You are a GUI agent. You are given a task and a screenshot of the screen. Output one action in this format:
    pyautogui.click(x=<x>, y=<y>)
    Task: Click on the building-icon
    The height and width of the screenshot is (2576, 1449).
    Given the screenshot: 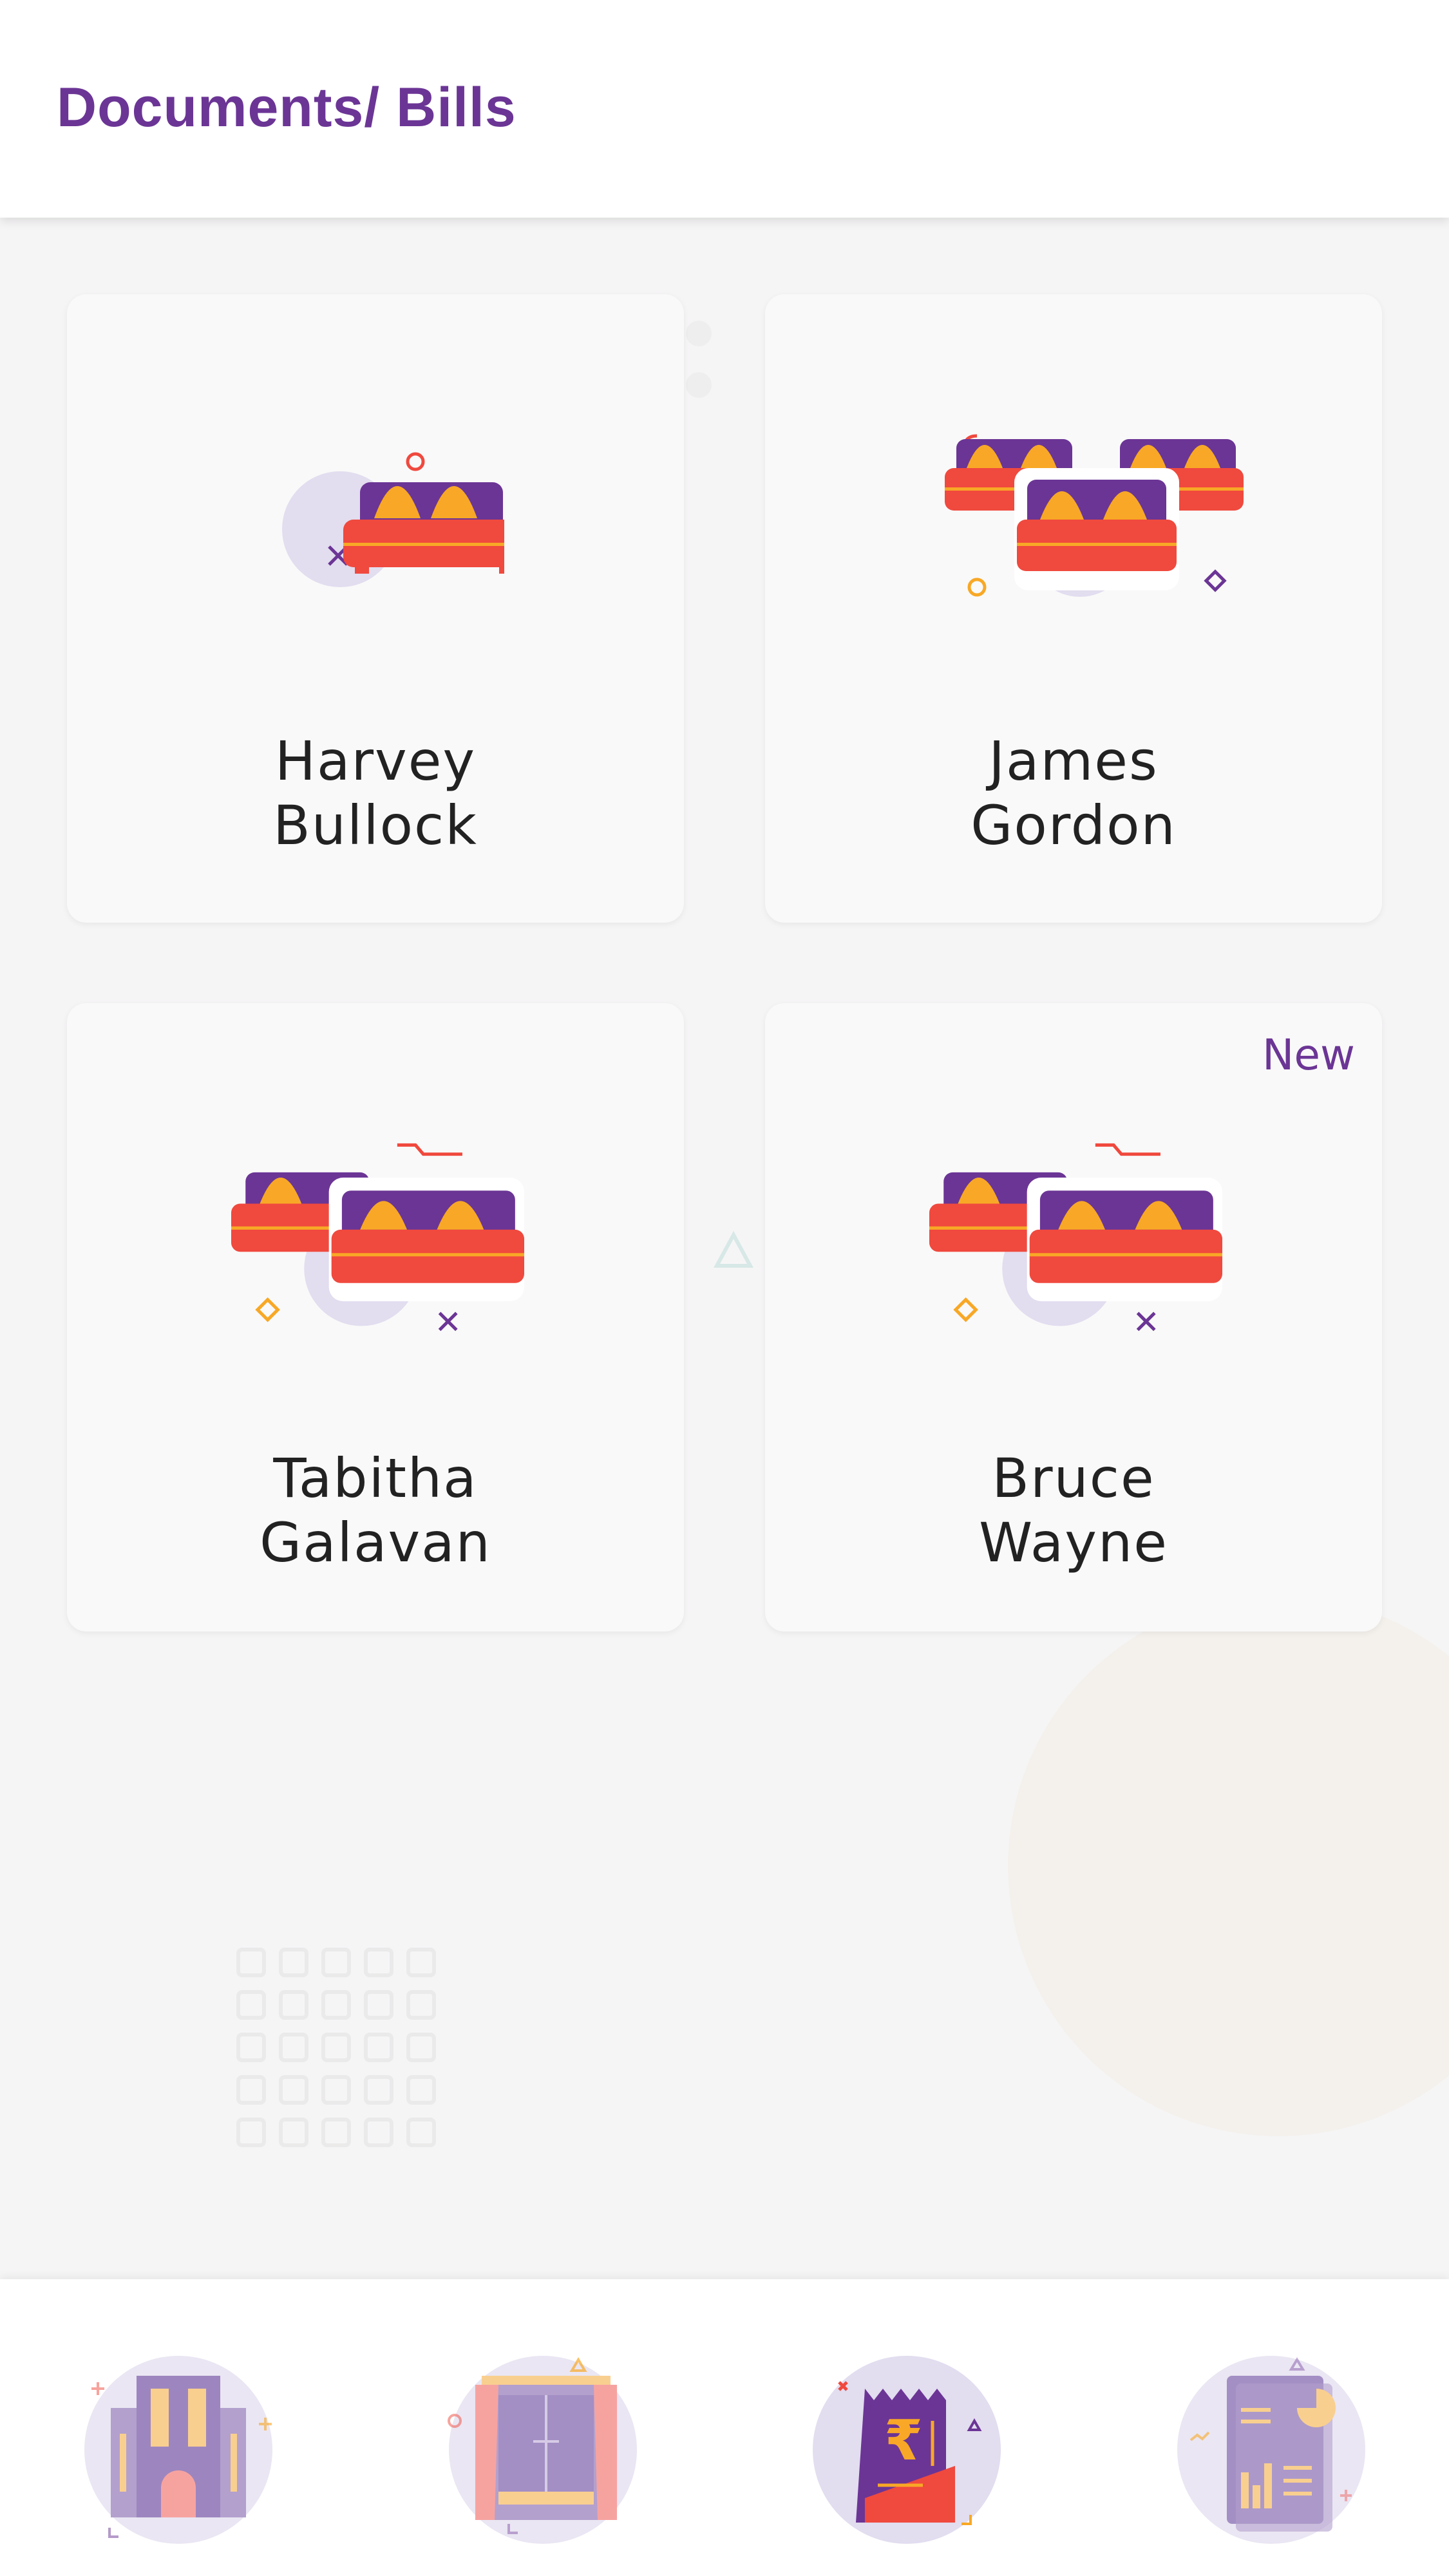 What is the action you would take?
    pyautogui.click(x=178, y=2450)
    